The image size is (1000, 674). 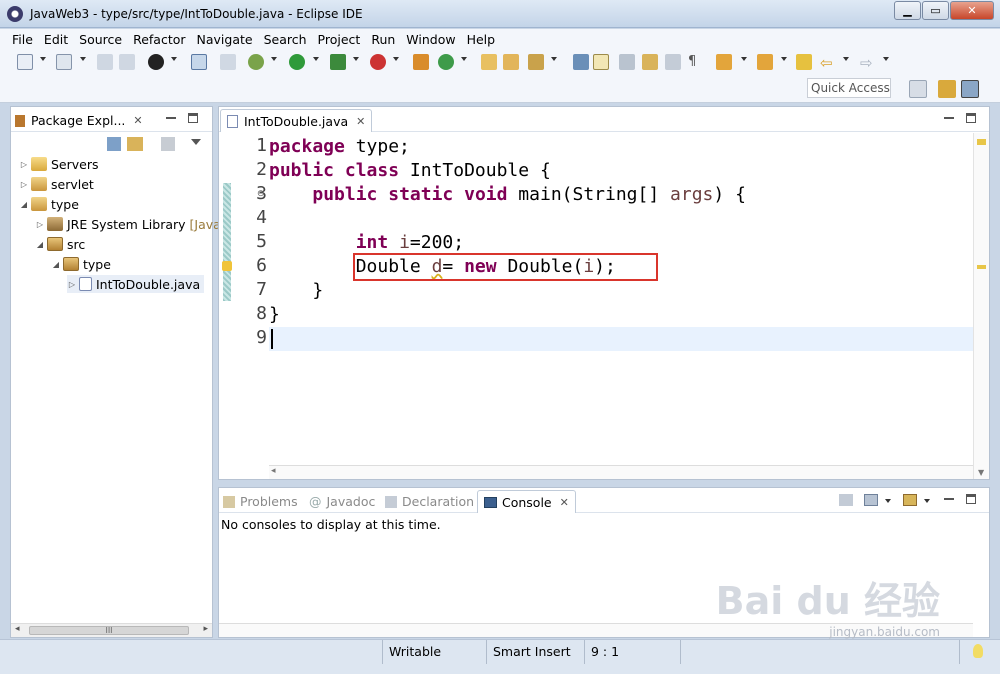 I want to click on display-console-icon, so click(x=871, y=500).